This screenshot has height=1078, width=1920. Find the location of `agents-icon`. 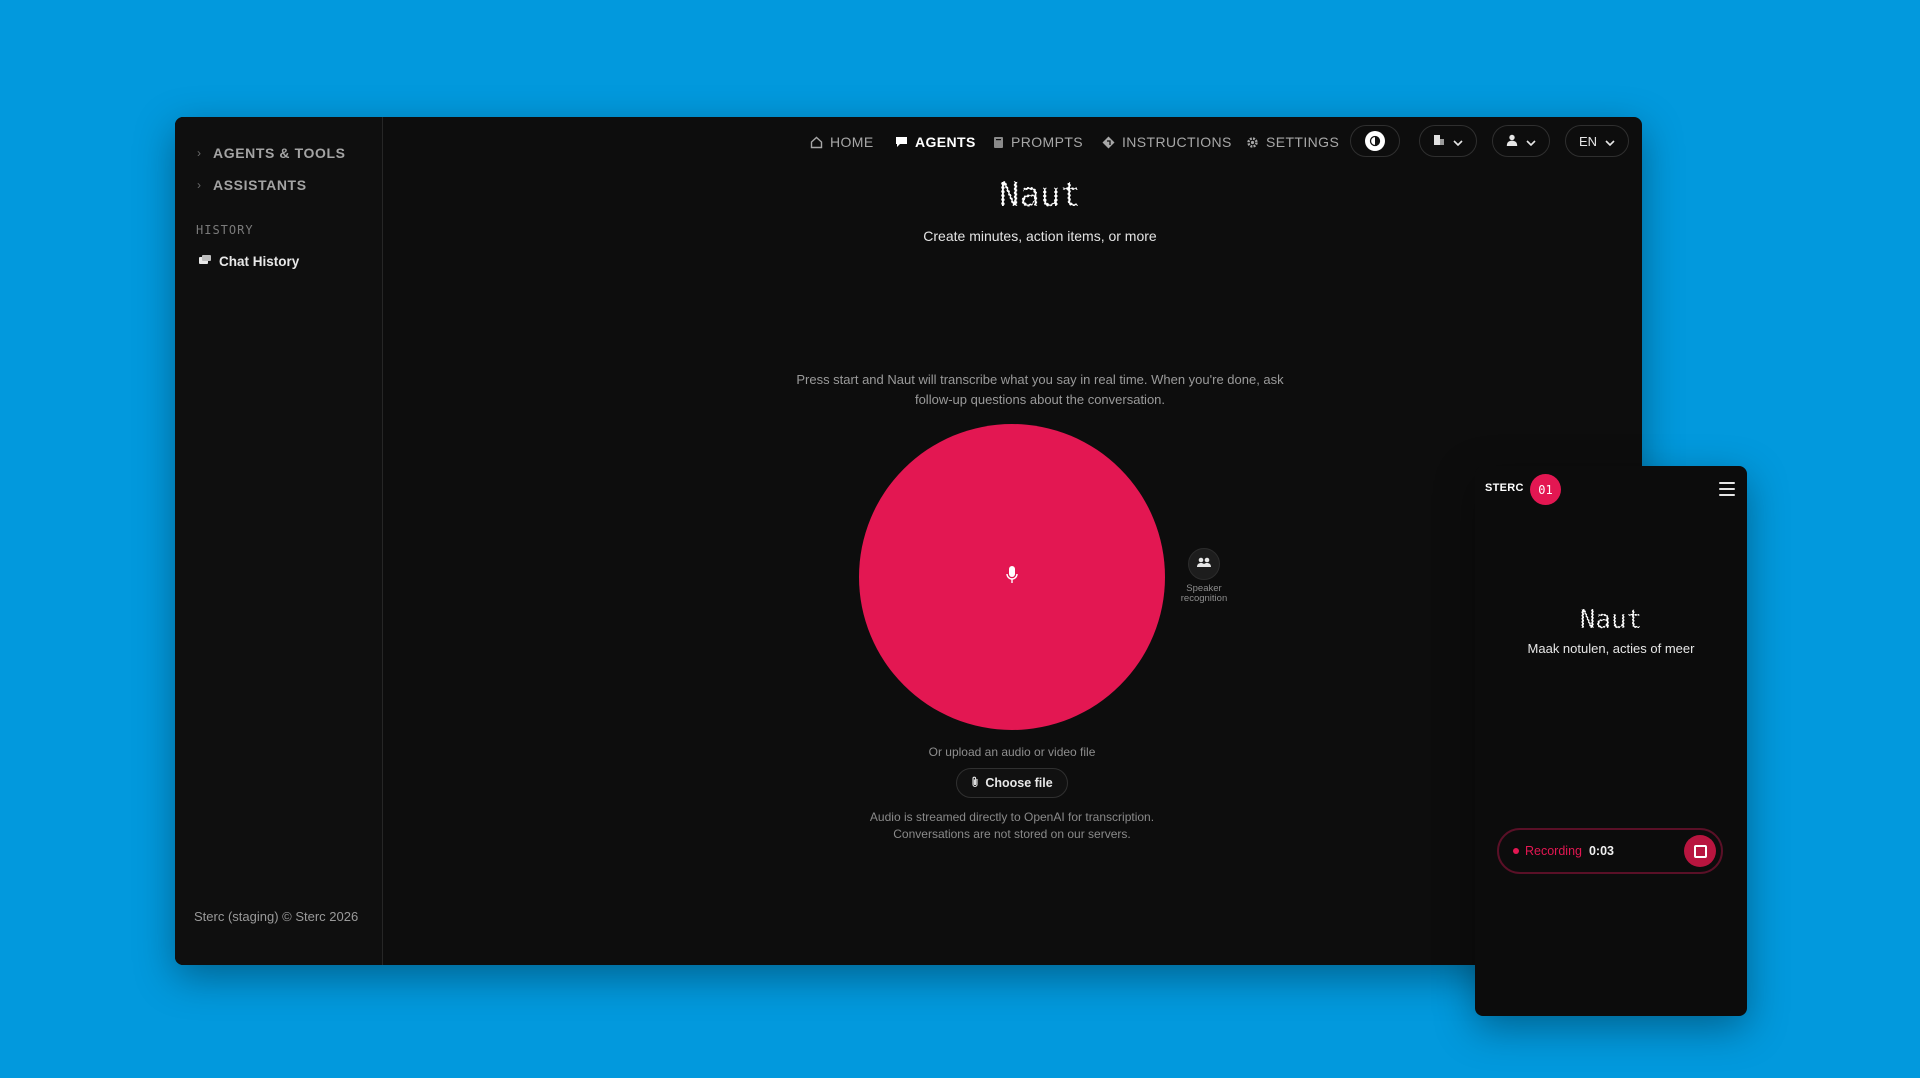

agents-icon is located at coordinates (901, 142).